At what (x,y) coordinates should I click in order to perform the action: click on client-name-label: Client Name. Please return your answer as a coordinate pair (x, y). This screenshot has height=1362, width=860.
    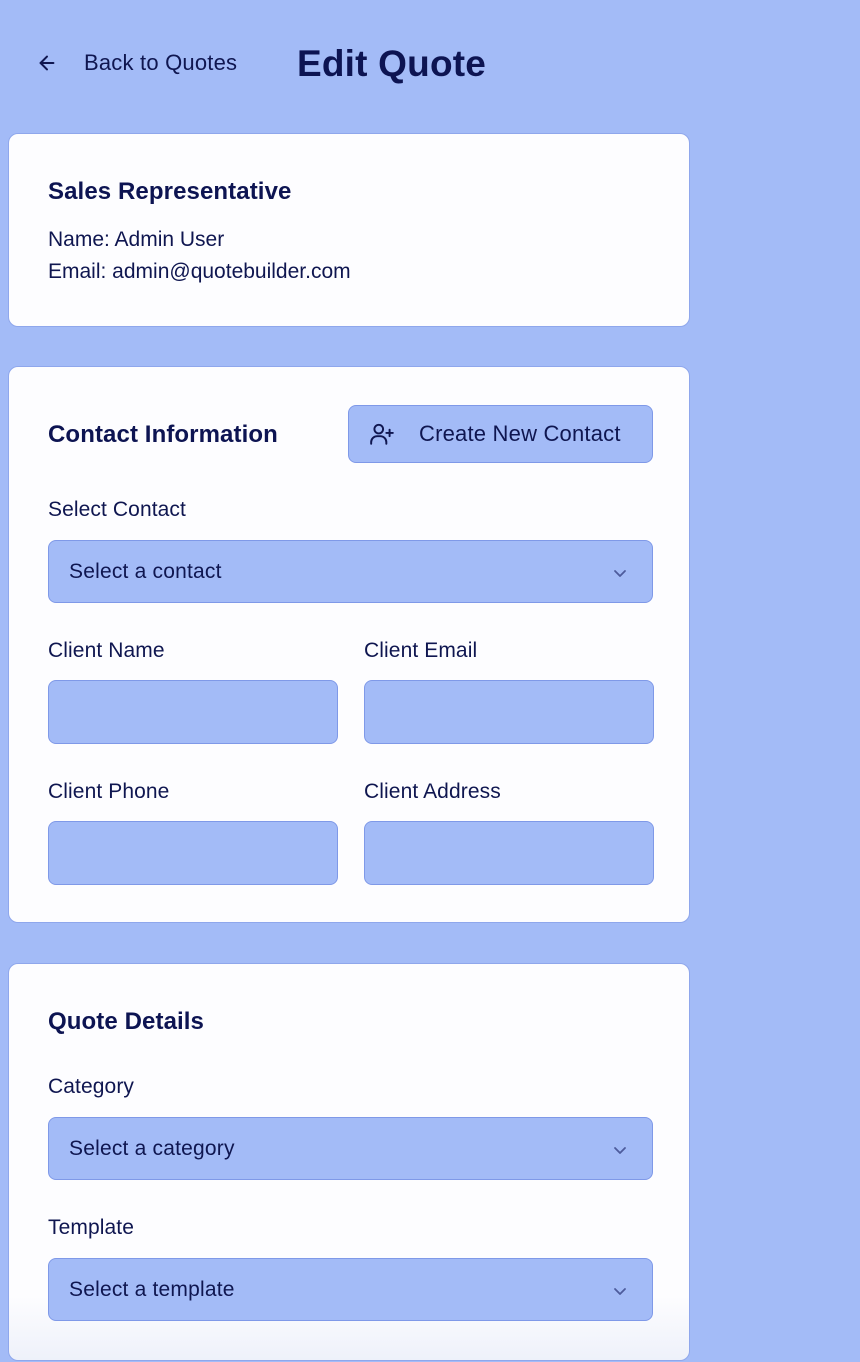
    Looking at the image, I should click on (106, 650).